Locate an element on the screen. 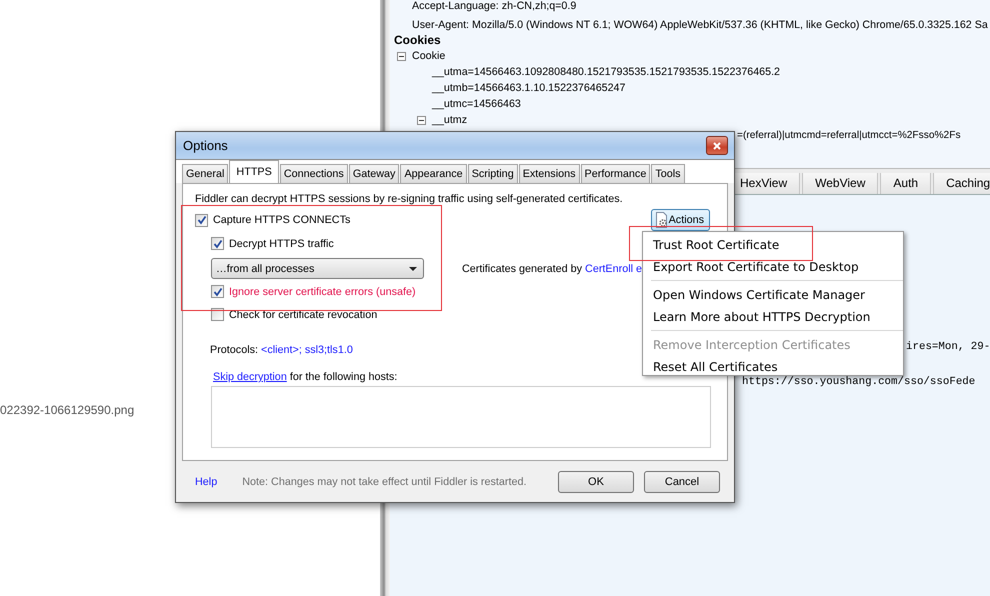  hosts-label: for the following hosts: is located at coordinates (343, 377).